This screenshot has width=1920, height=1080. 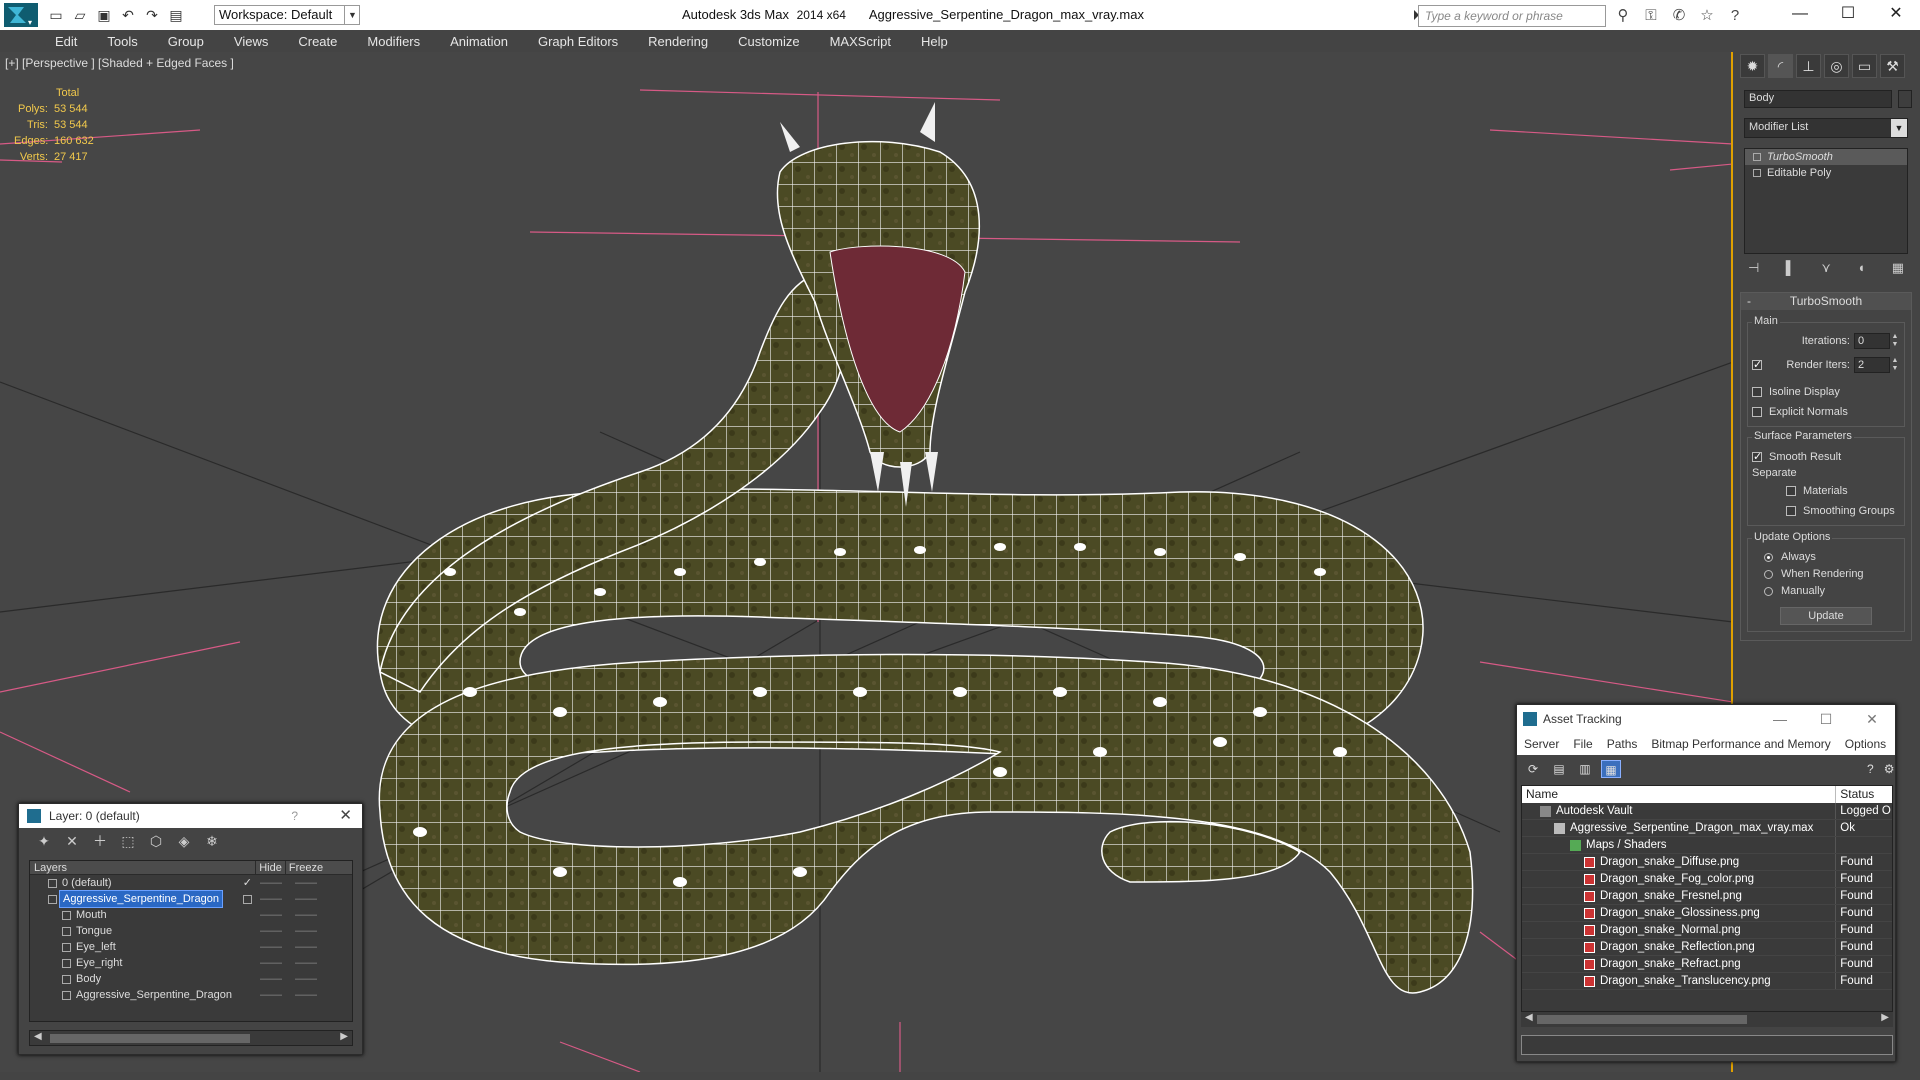 What do you see at coordinates (1757, 411) in the screenshot?
I see `explicit-normals-checkbox` at bounding box center [1757, 411].